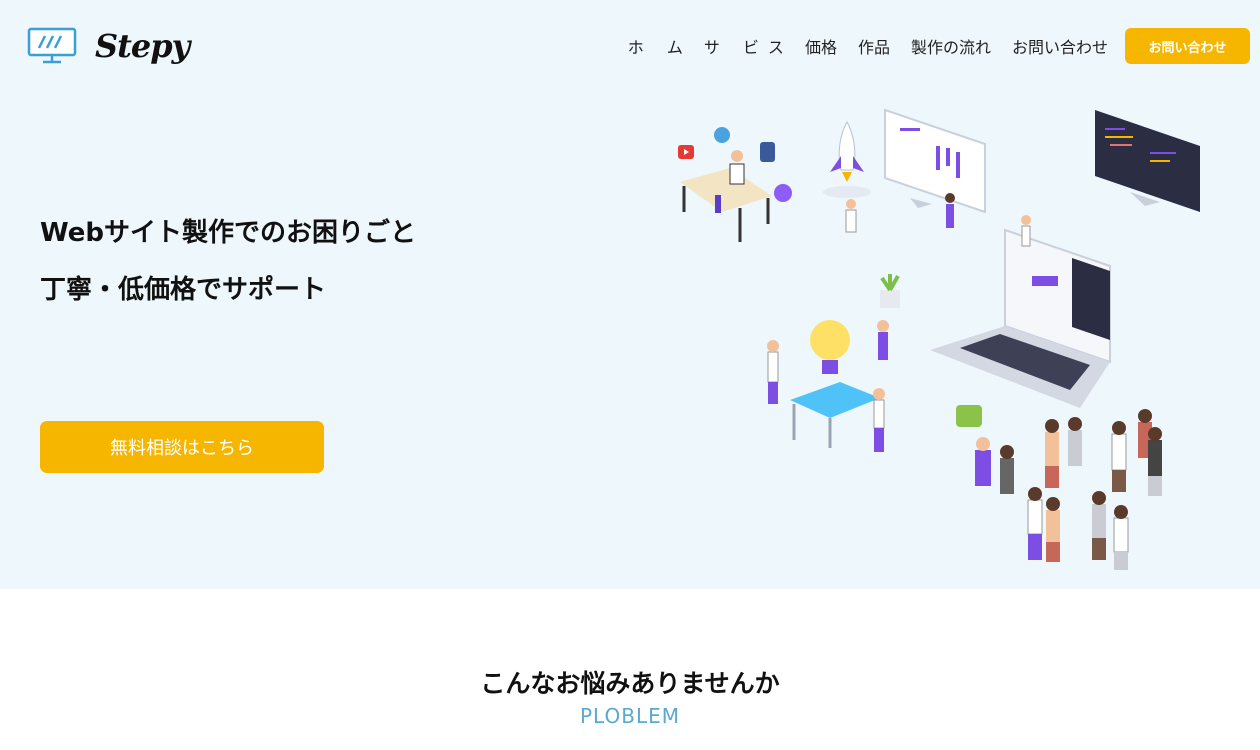 The height and width of the screenshot is (750, 1260). Describe the element at coordinates (890, 291) in the screenshot. I see `plant-icon` at that location.